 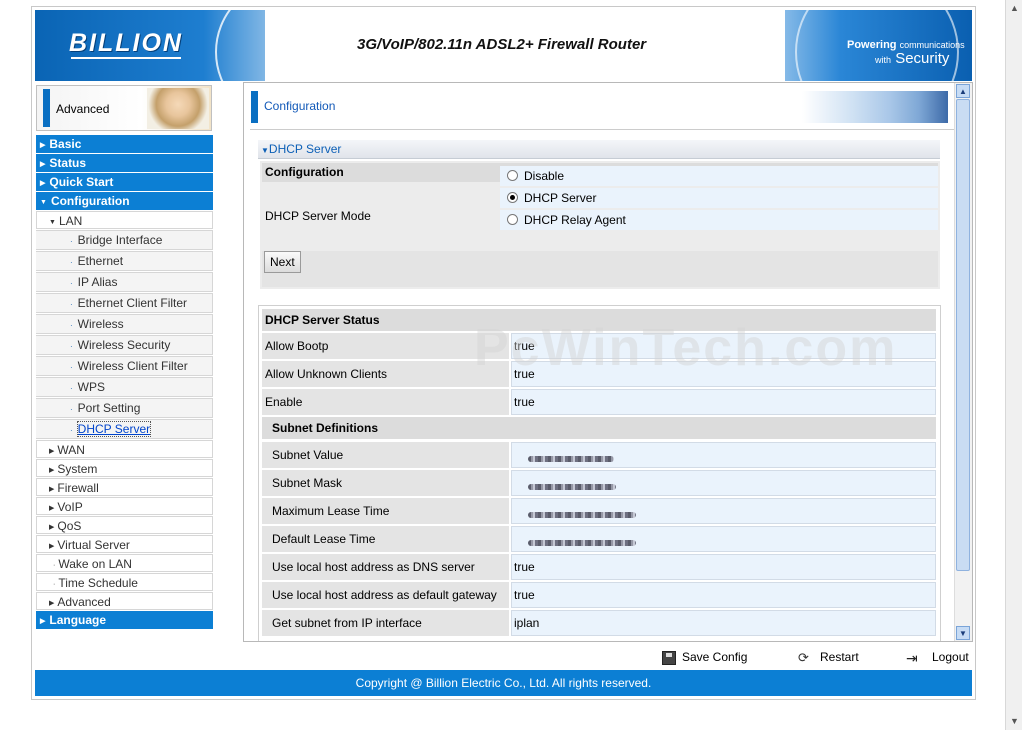 I want to click on status-row-enable: Enable true, so click(x=599, y=402).